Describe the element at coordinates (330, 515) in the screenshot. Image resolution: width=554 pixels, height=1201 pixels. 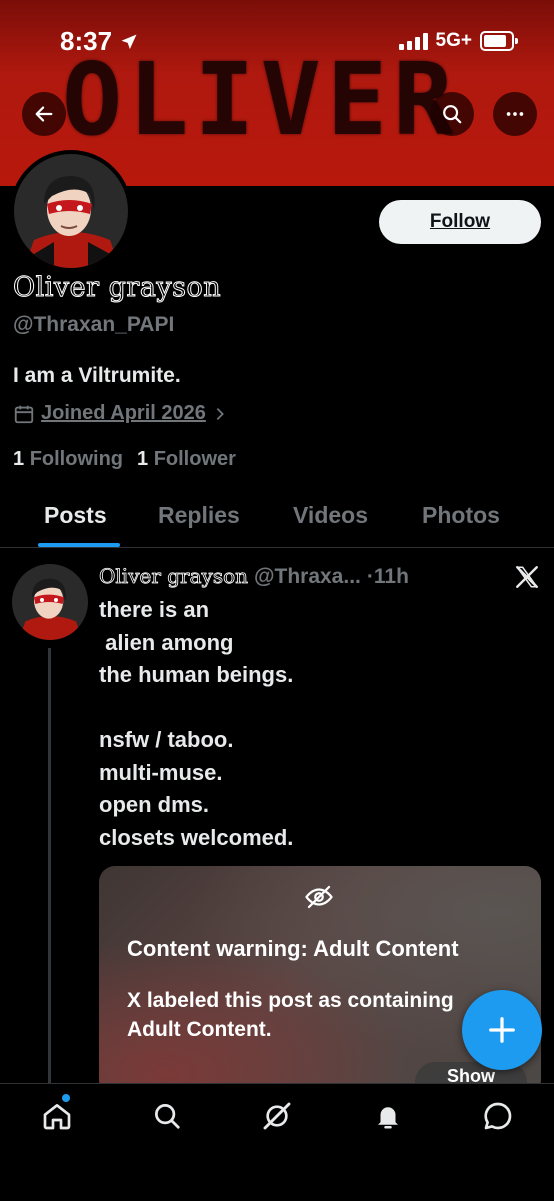
I see `tab-videos: Videos` at that location.